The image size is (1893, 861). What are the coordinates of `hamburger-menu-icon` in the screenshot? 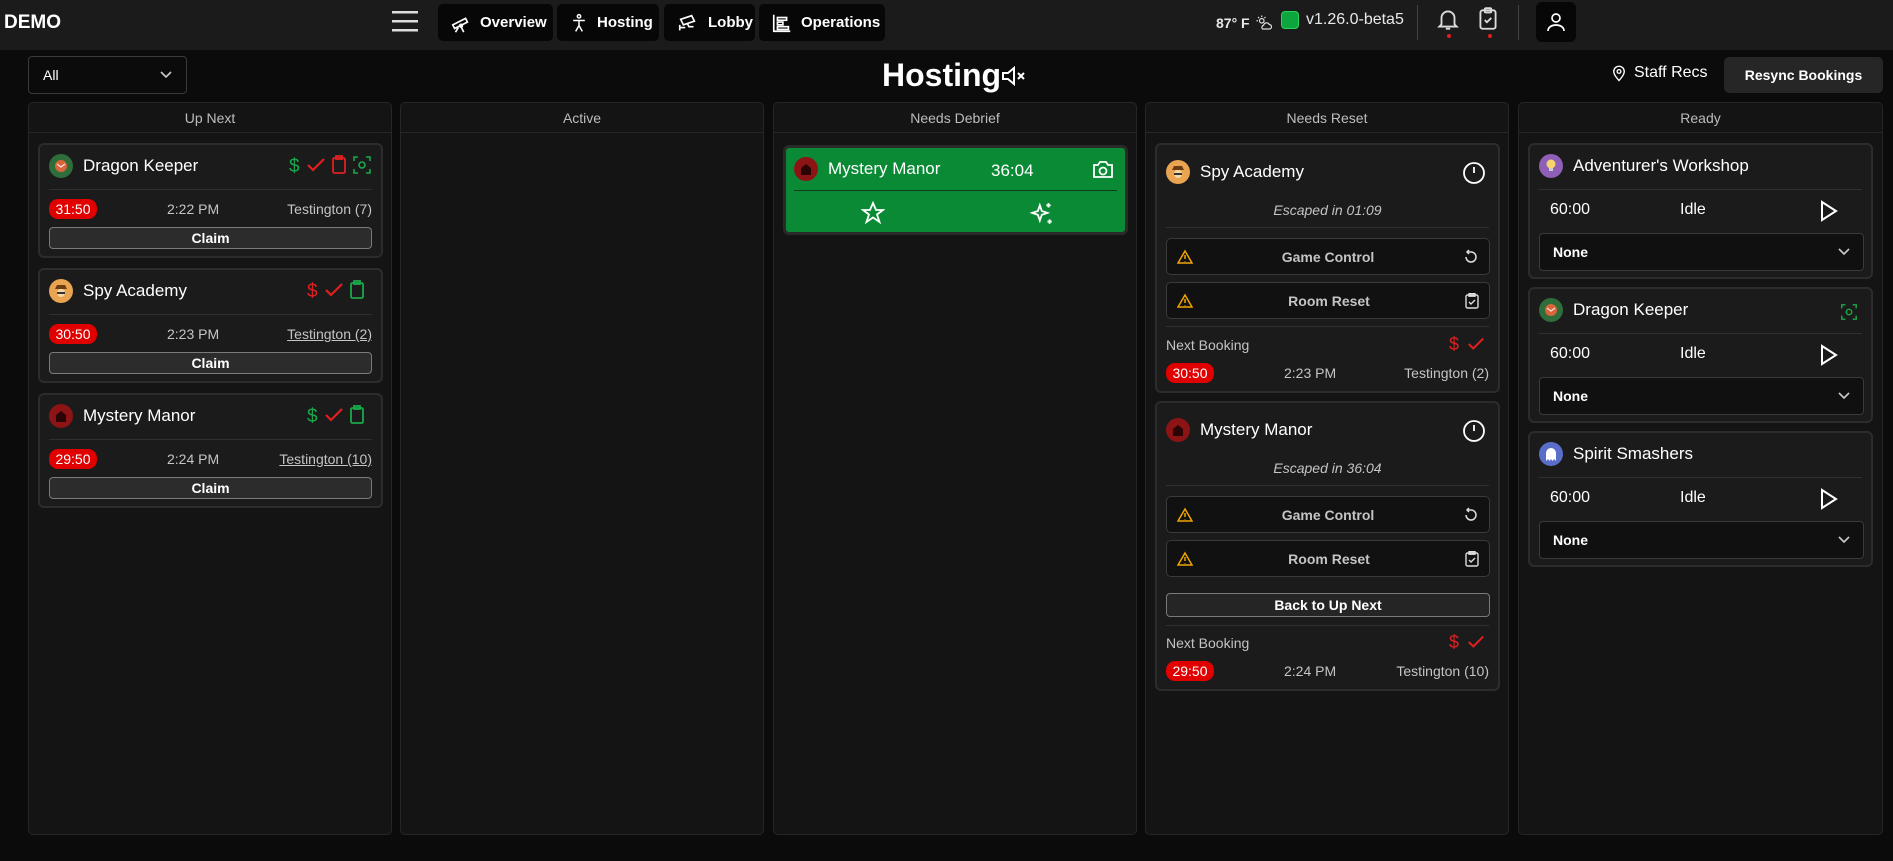 It's located at (406, 22).